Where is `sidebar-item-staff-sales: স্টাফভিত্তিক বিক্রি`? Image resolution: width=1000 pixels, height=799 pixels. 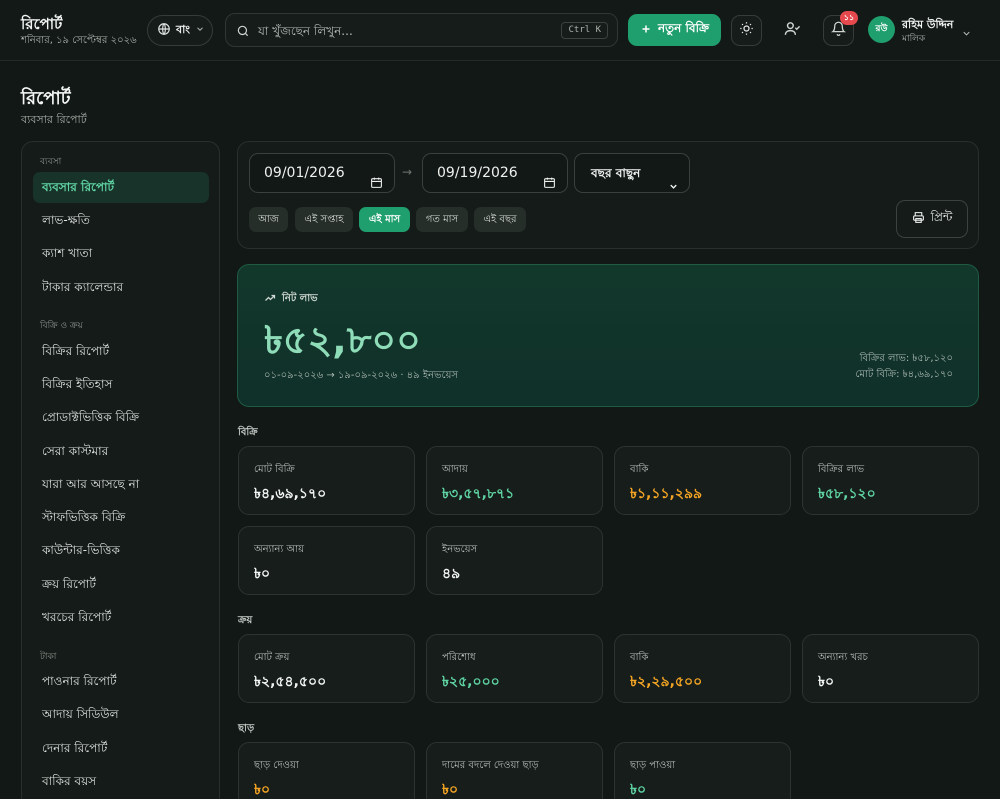 sidebar-item-staff-sales: স্টাফভিত্তিক বিক্রি is located at coordinates (121, 517).